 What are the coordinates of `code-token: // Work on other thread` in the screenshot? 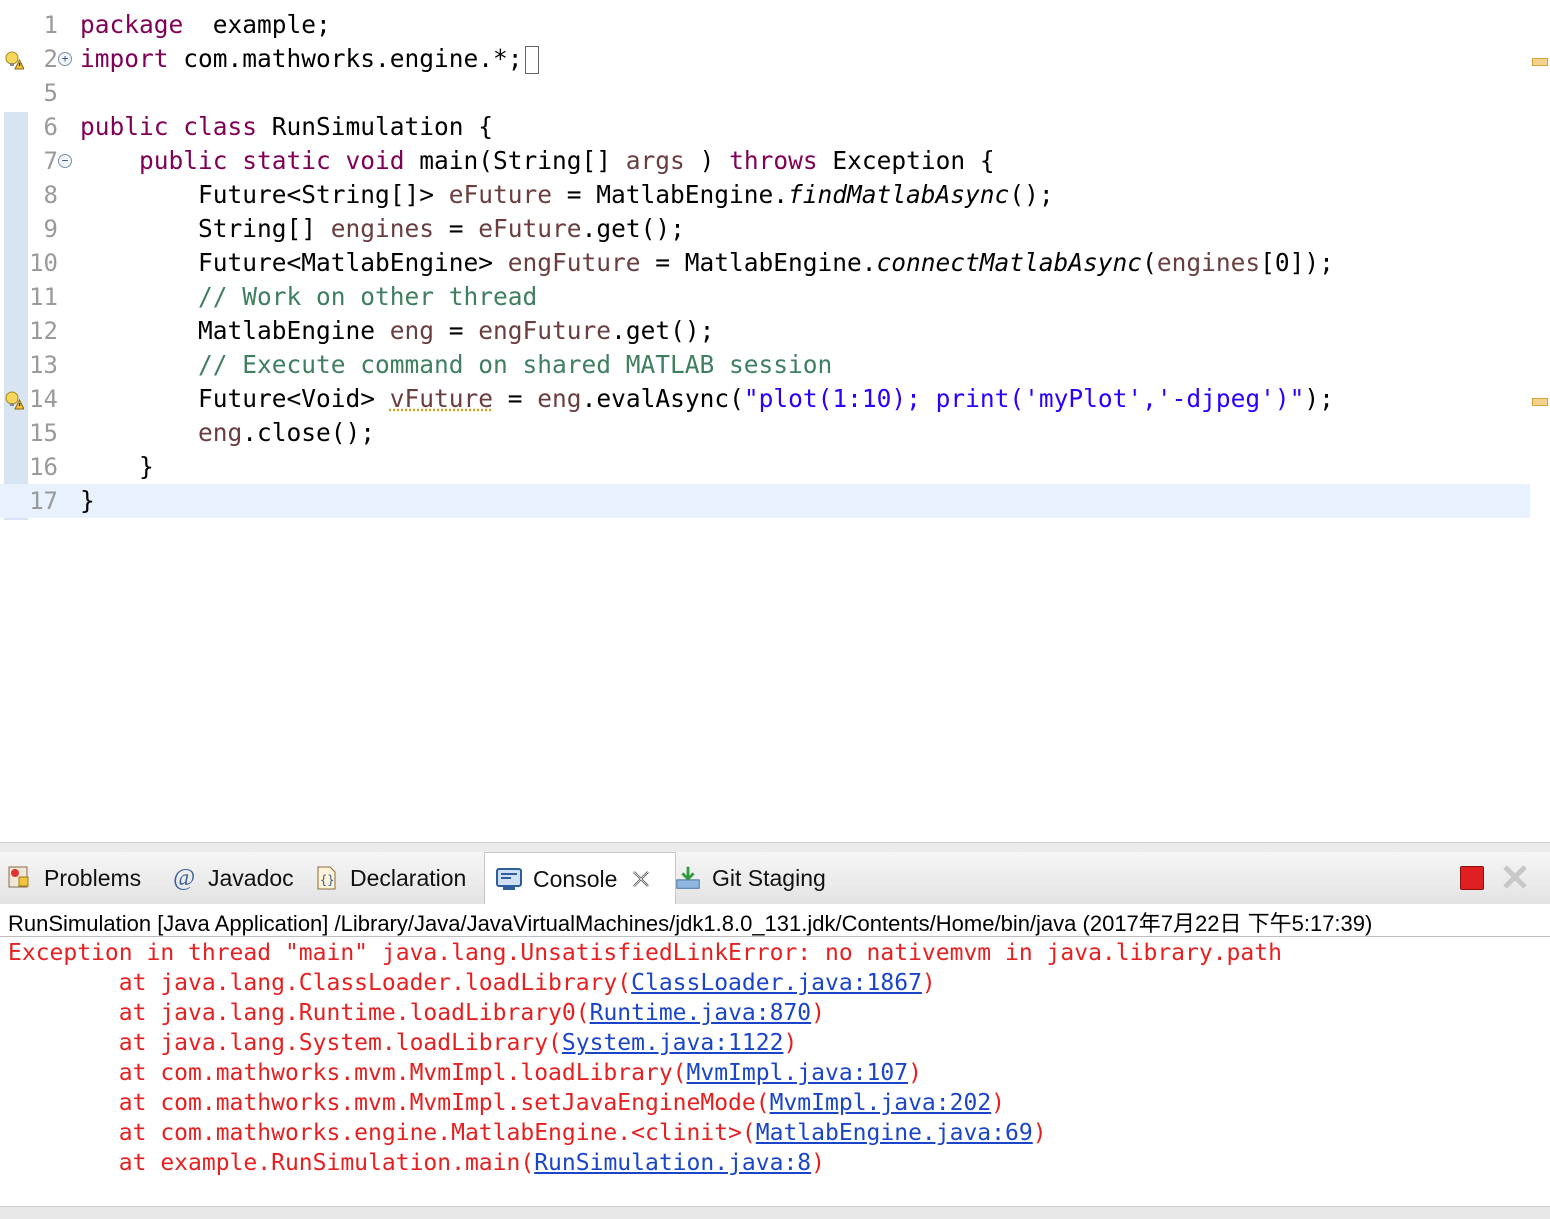 It's located at (368, 296).